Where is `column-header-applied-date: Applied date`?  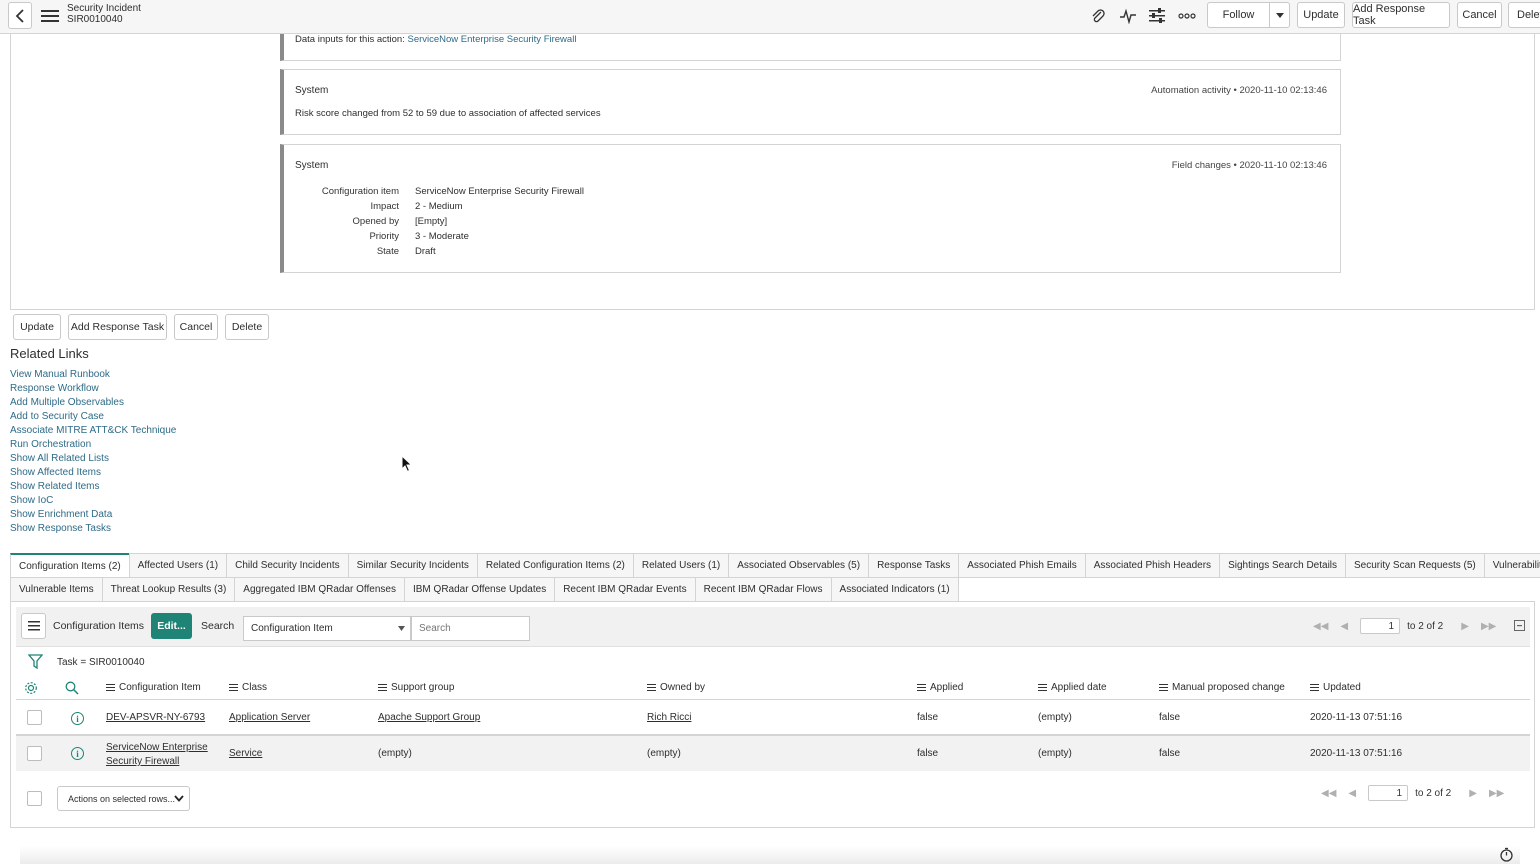 column-header-applied-date: Applied date is located at coordinates (1072, 687).